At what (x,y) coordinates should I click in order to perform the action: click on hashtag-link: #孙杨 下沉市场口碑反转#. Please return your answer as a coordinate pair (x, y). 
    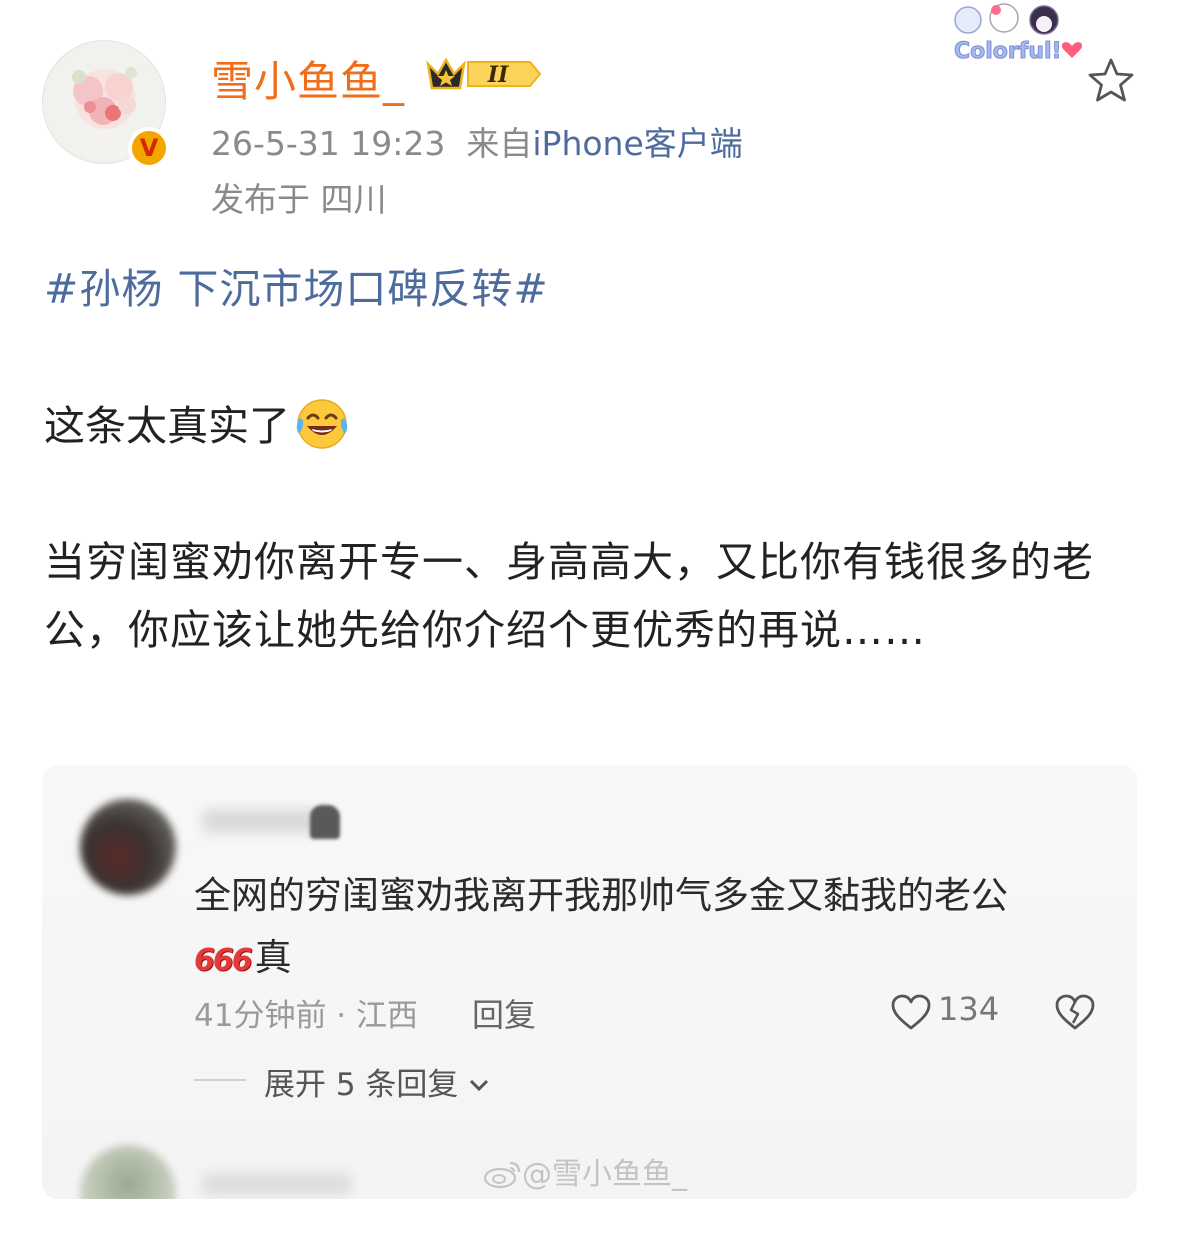
    Looking at the image, I should click on (296, 285).